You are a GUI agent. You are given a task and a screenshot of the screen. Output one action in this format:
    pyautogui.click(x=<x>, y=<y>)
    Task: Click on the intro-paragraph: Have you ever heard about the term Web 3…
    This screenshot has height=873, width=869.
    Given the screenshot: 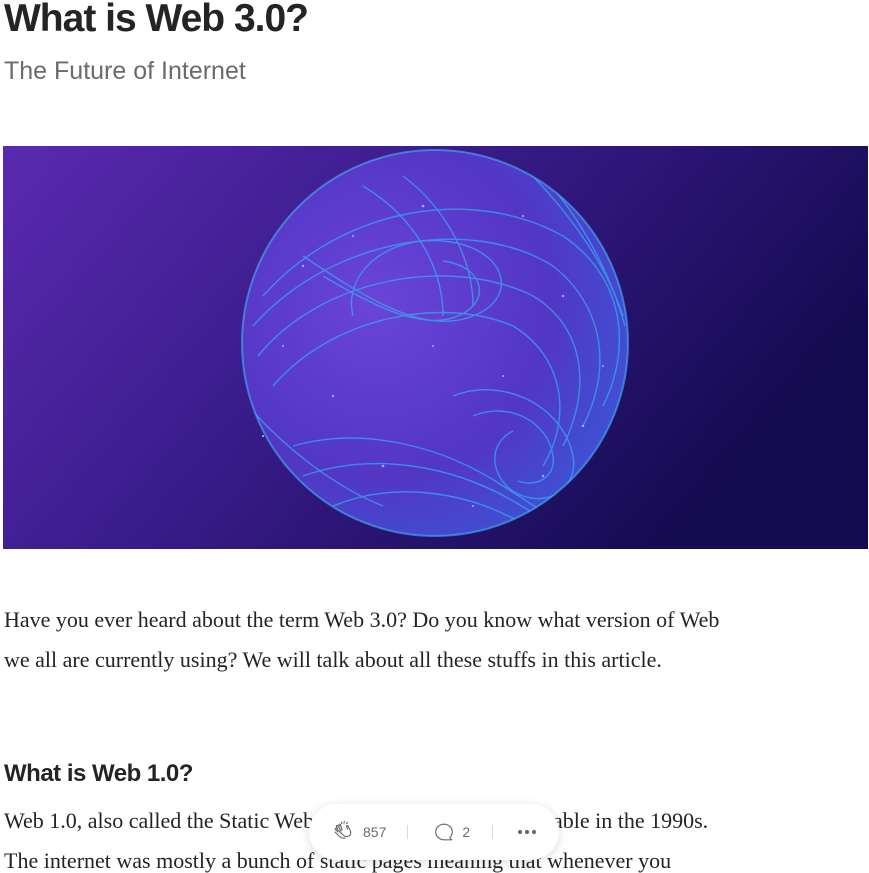 What is the action you would take?
    pyautogui.click(x=361, y=640)
    